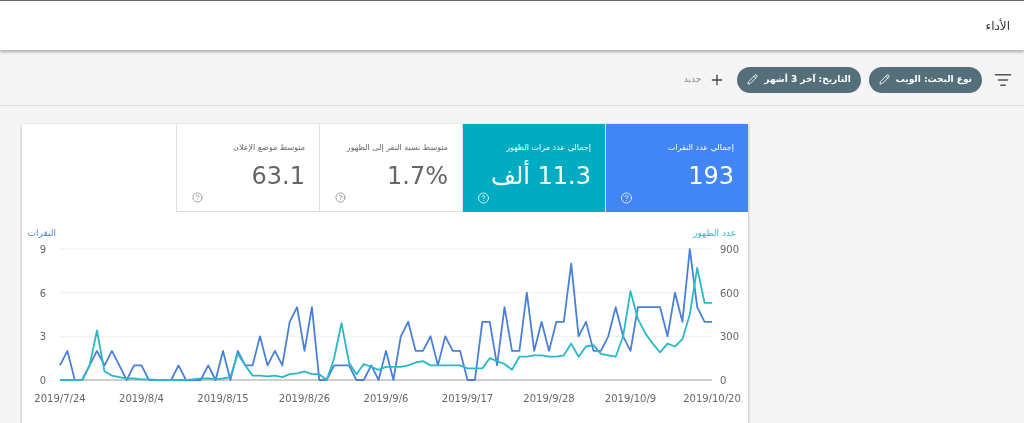  What do you see at coordinates (141, 398) in the screenshot?
I see `axis-tick-label: 2019/8/4` at bounding box center [141, 398].